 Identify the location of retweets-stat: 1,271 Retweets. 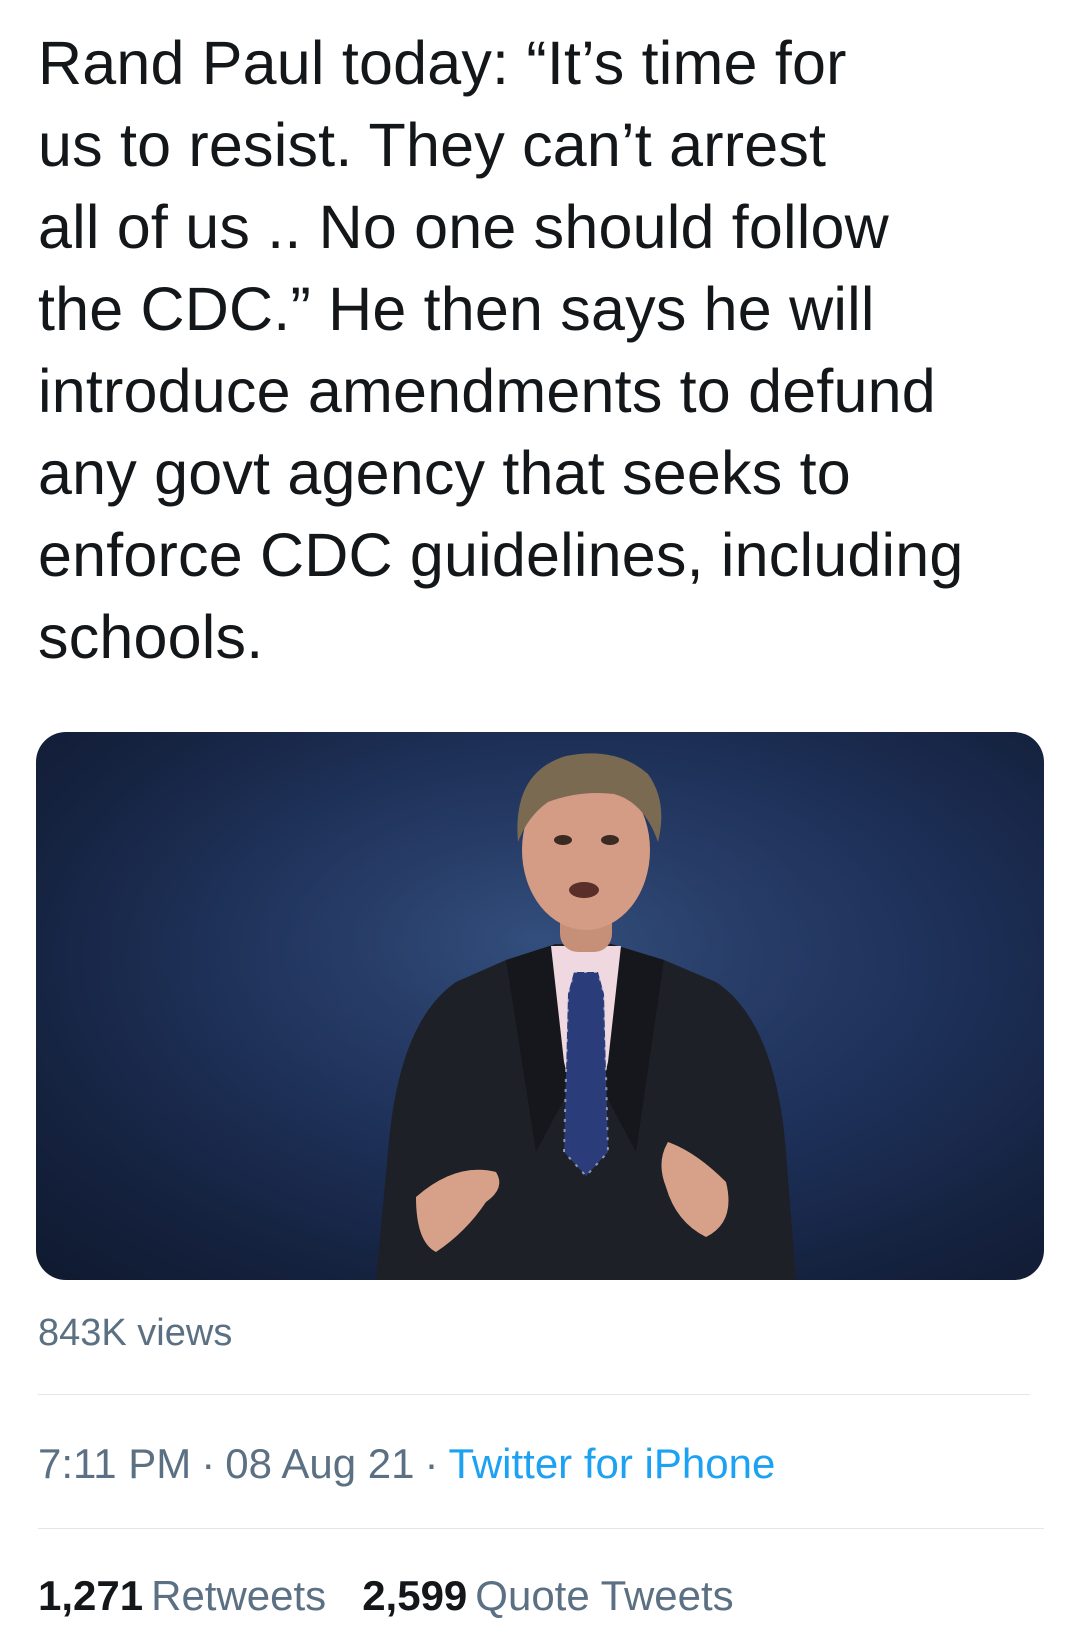
(182, 1595).